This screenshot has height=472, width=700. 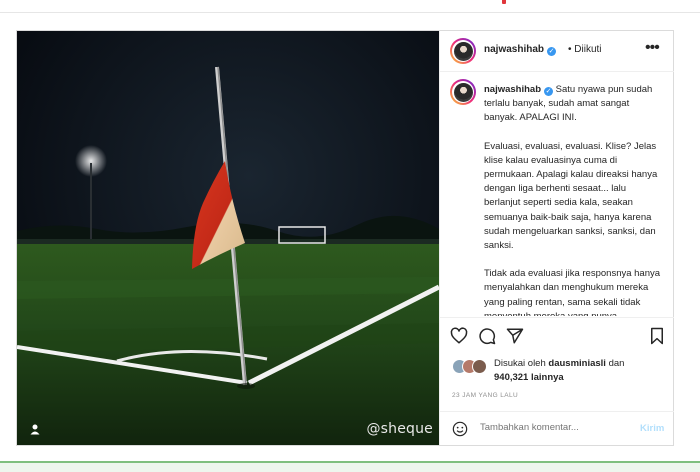 What do you see at coordinates (463, 92) in the screenshot?
I see `caption-avatar` at bounding box center [463, 92].